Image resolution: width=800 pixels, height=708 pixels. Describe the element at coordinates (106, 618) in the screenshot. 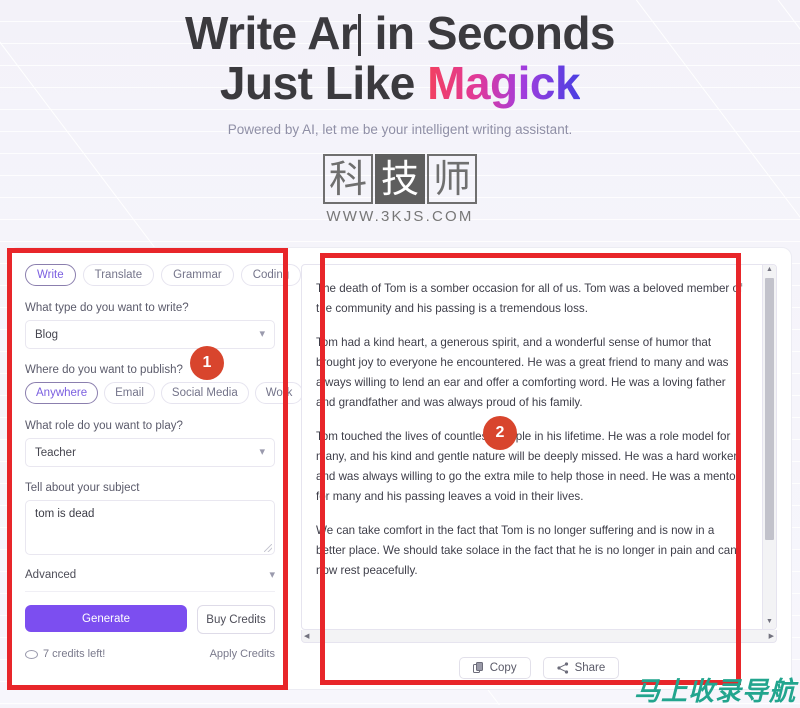

I see `generate-button: Generate` at that location.